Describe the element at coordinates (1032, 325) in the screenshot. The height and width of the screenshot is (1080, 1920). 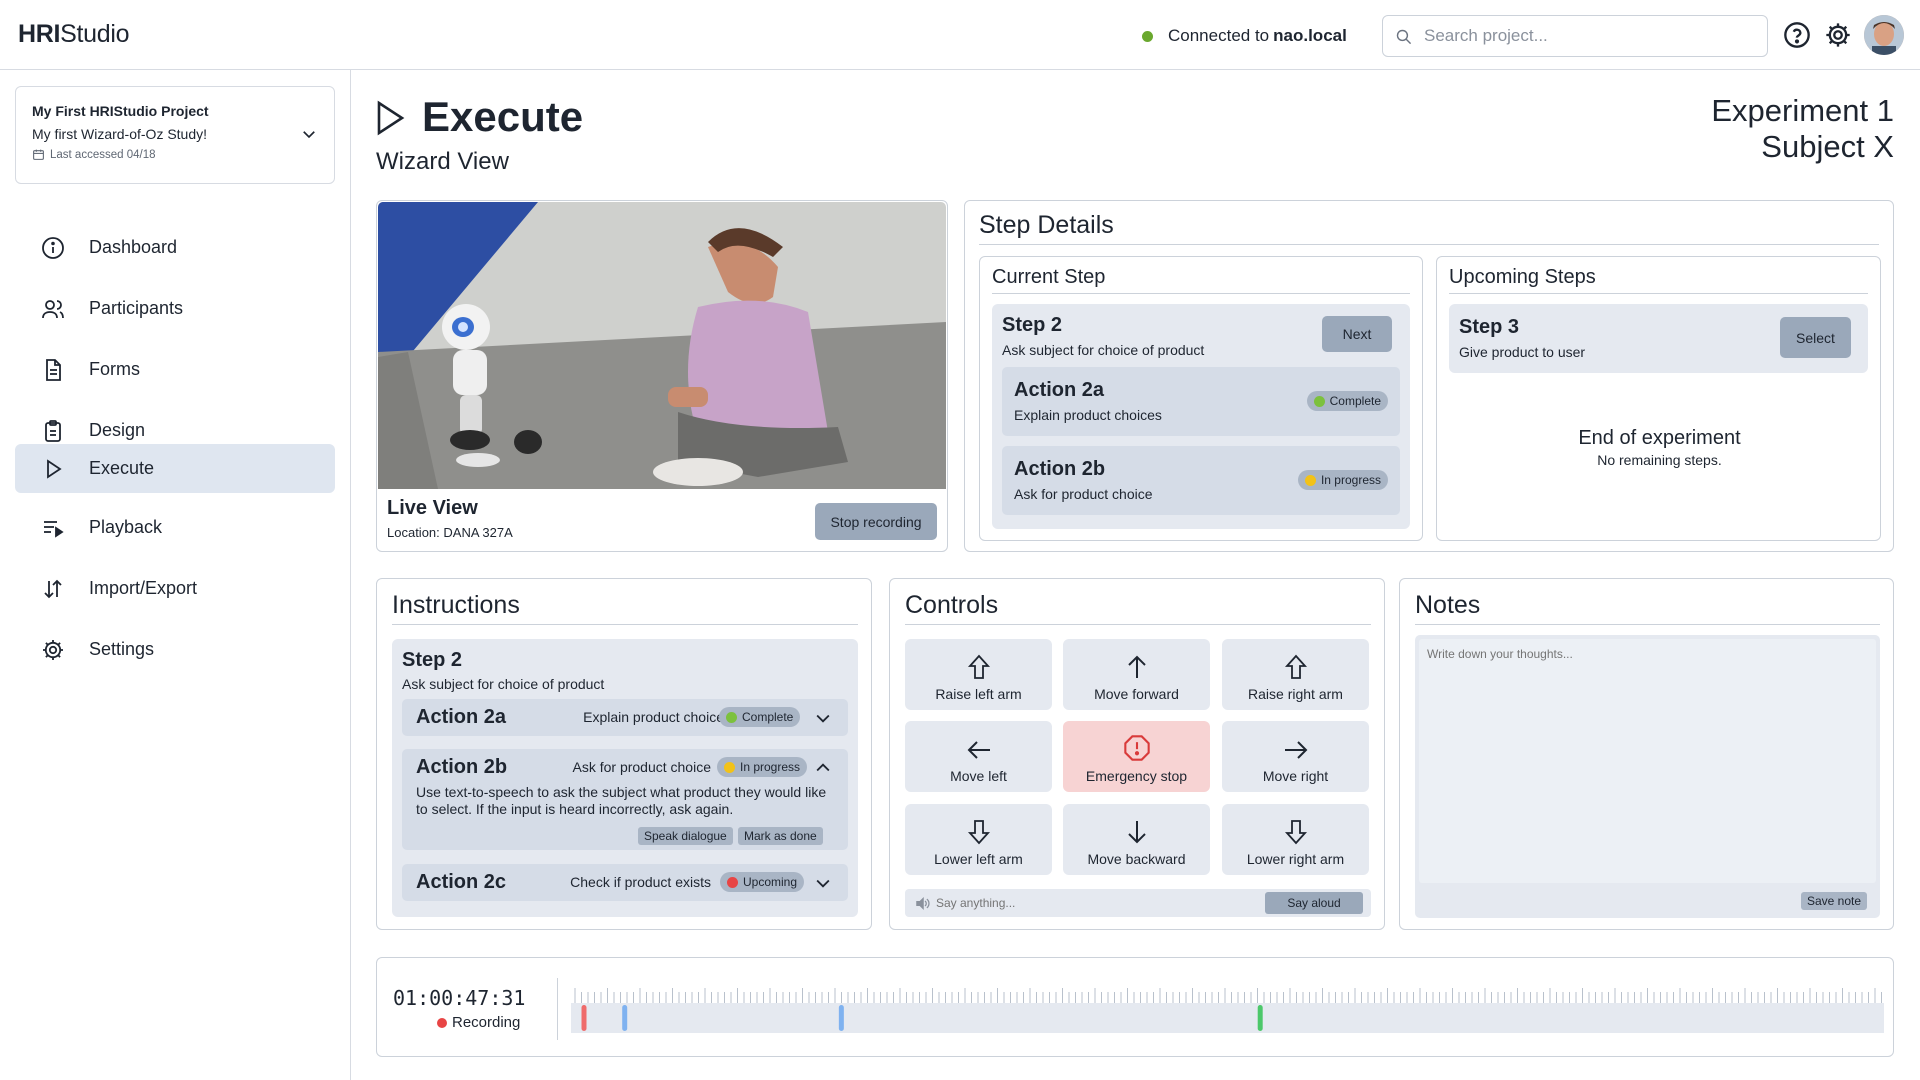
I see `current-step-name: Step 2` at that location.